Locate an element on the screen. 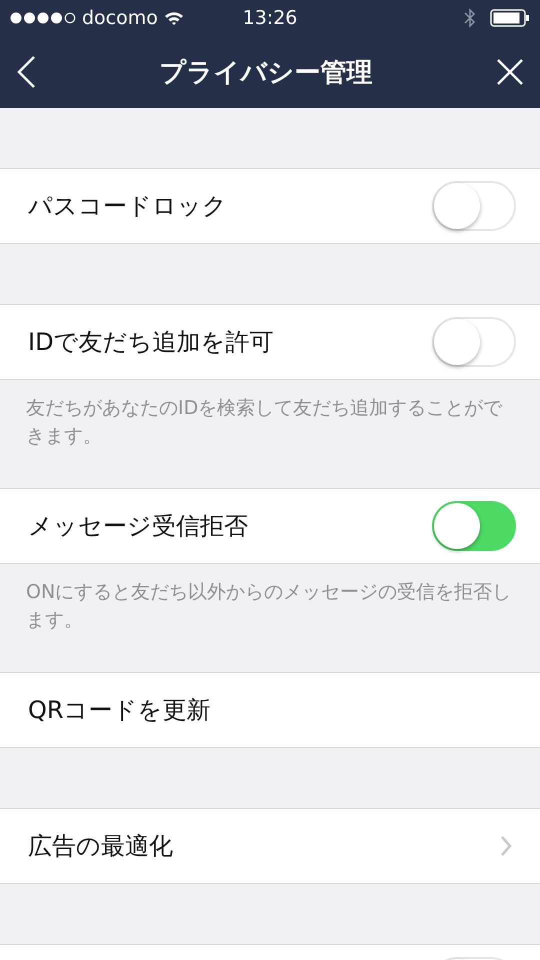 The image size is (540, 960). battery-icon is located at coordinates (510, 18).